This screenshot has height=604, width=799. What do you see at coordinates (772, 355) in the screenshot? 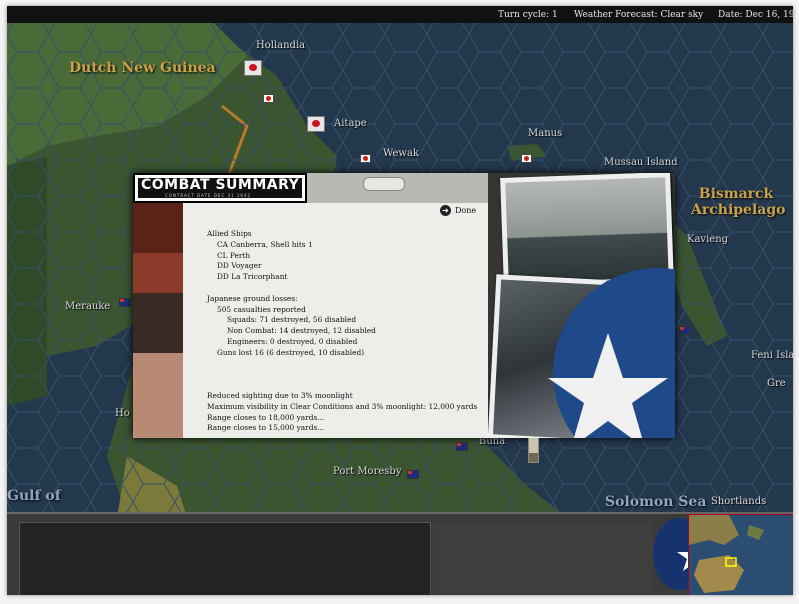
I see `place-feni: Feni Isla` at bounding box center [772, 355].